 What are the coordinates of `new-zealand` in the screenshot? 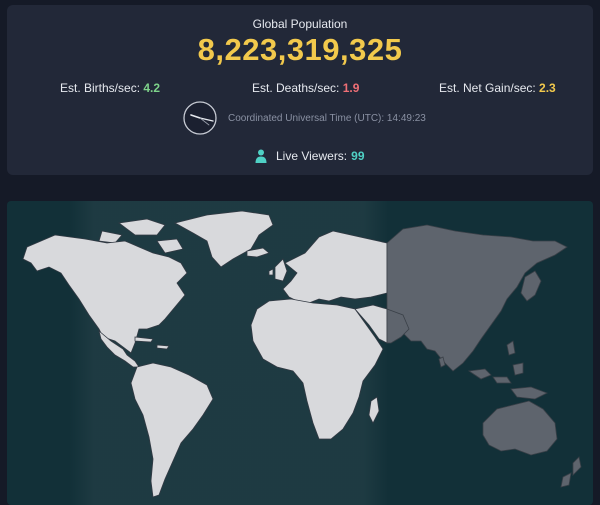 It's located at (571, 472).